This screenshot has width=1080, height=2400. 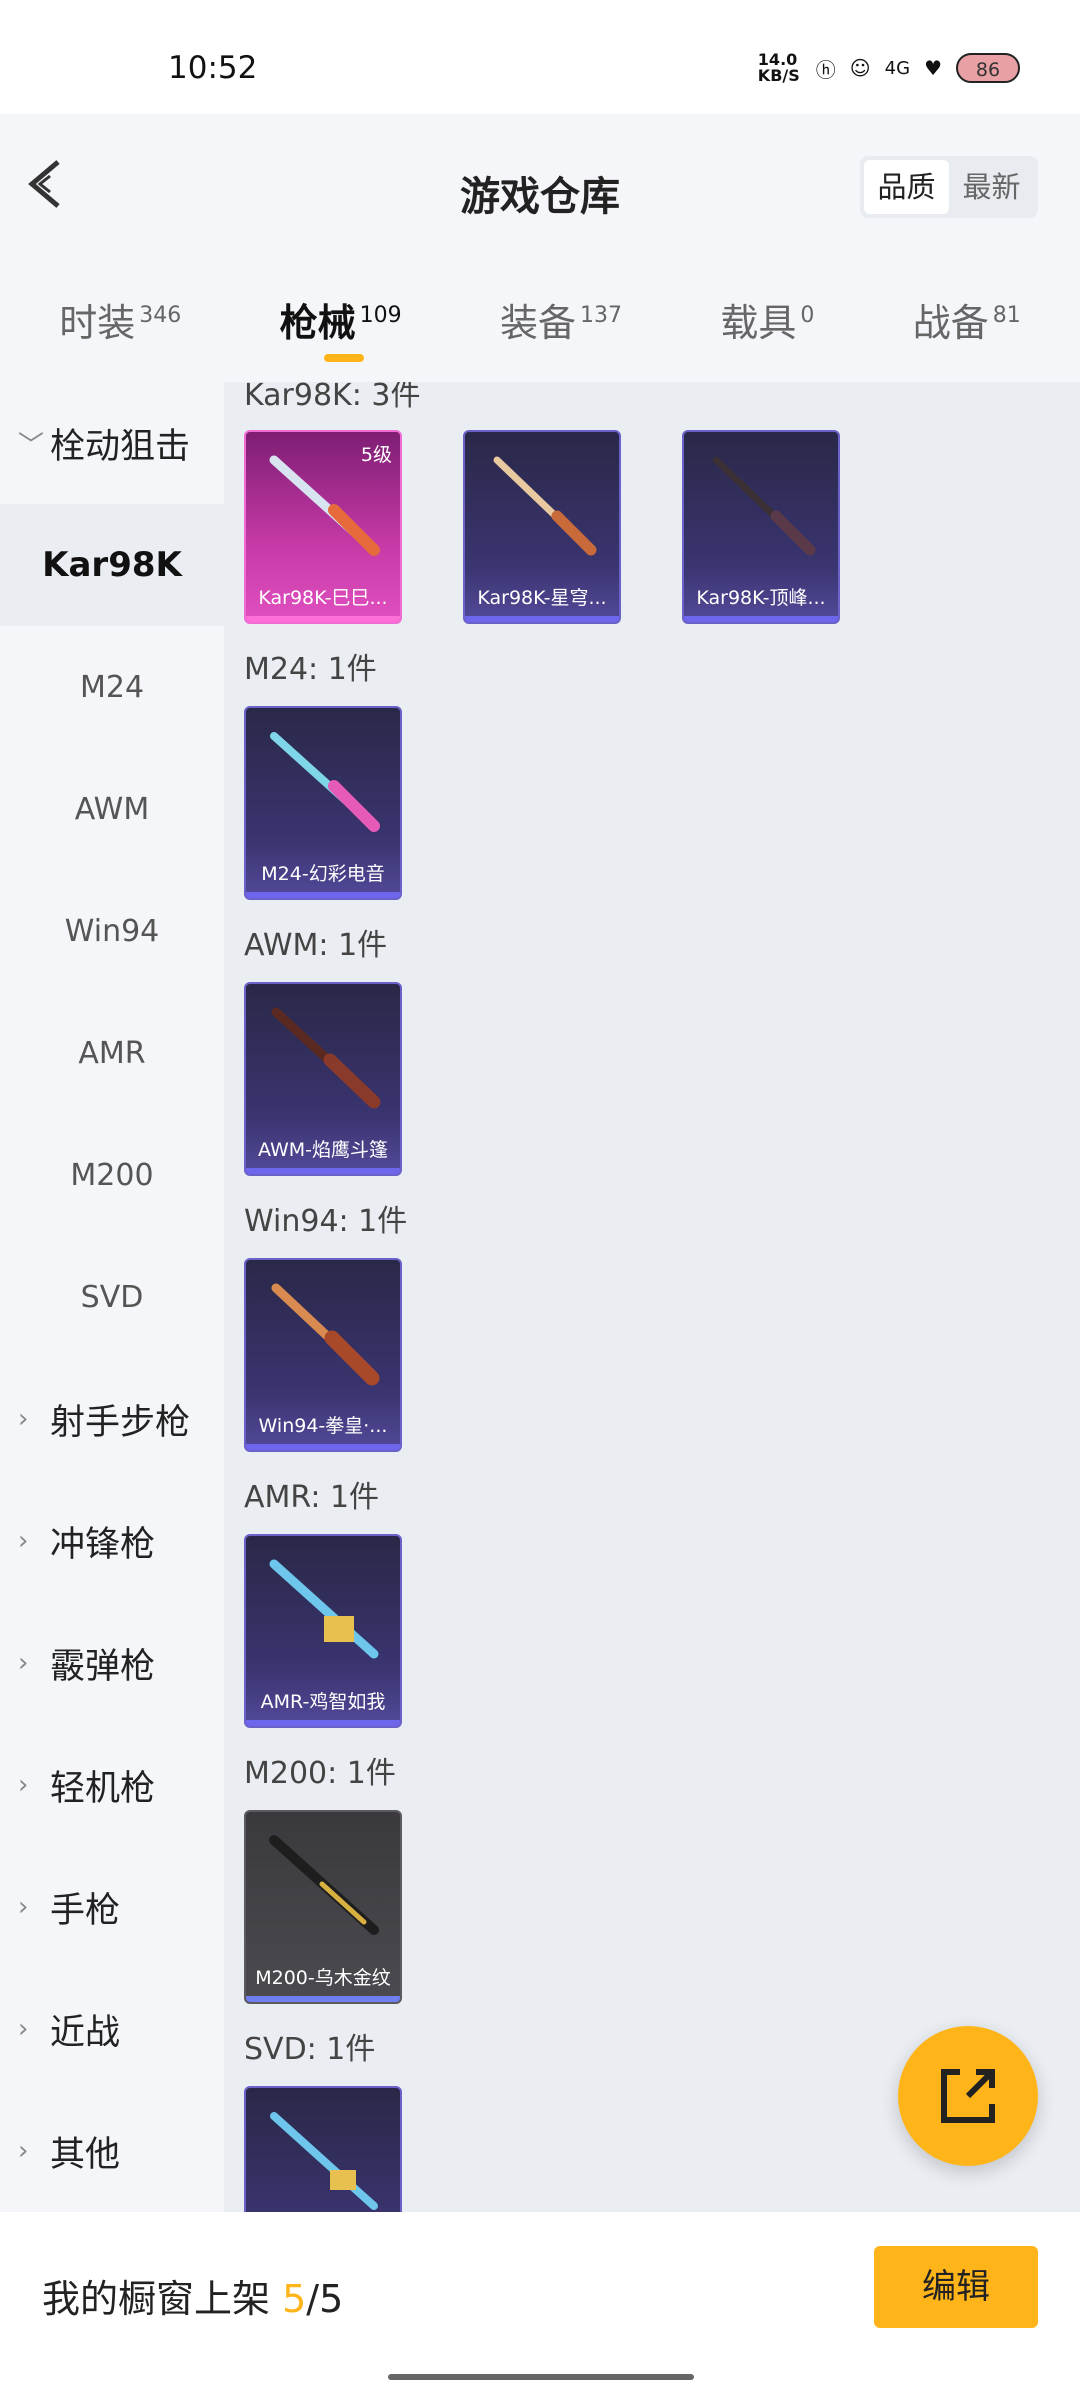 I want to click on weapon-name: M200-乌木金纹, so click(x=323, y=1978).